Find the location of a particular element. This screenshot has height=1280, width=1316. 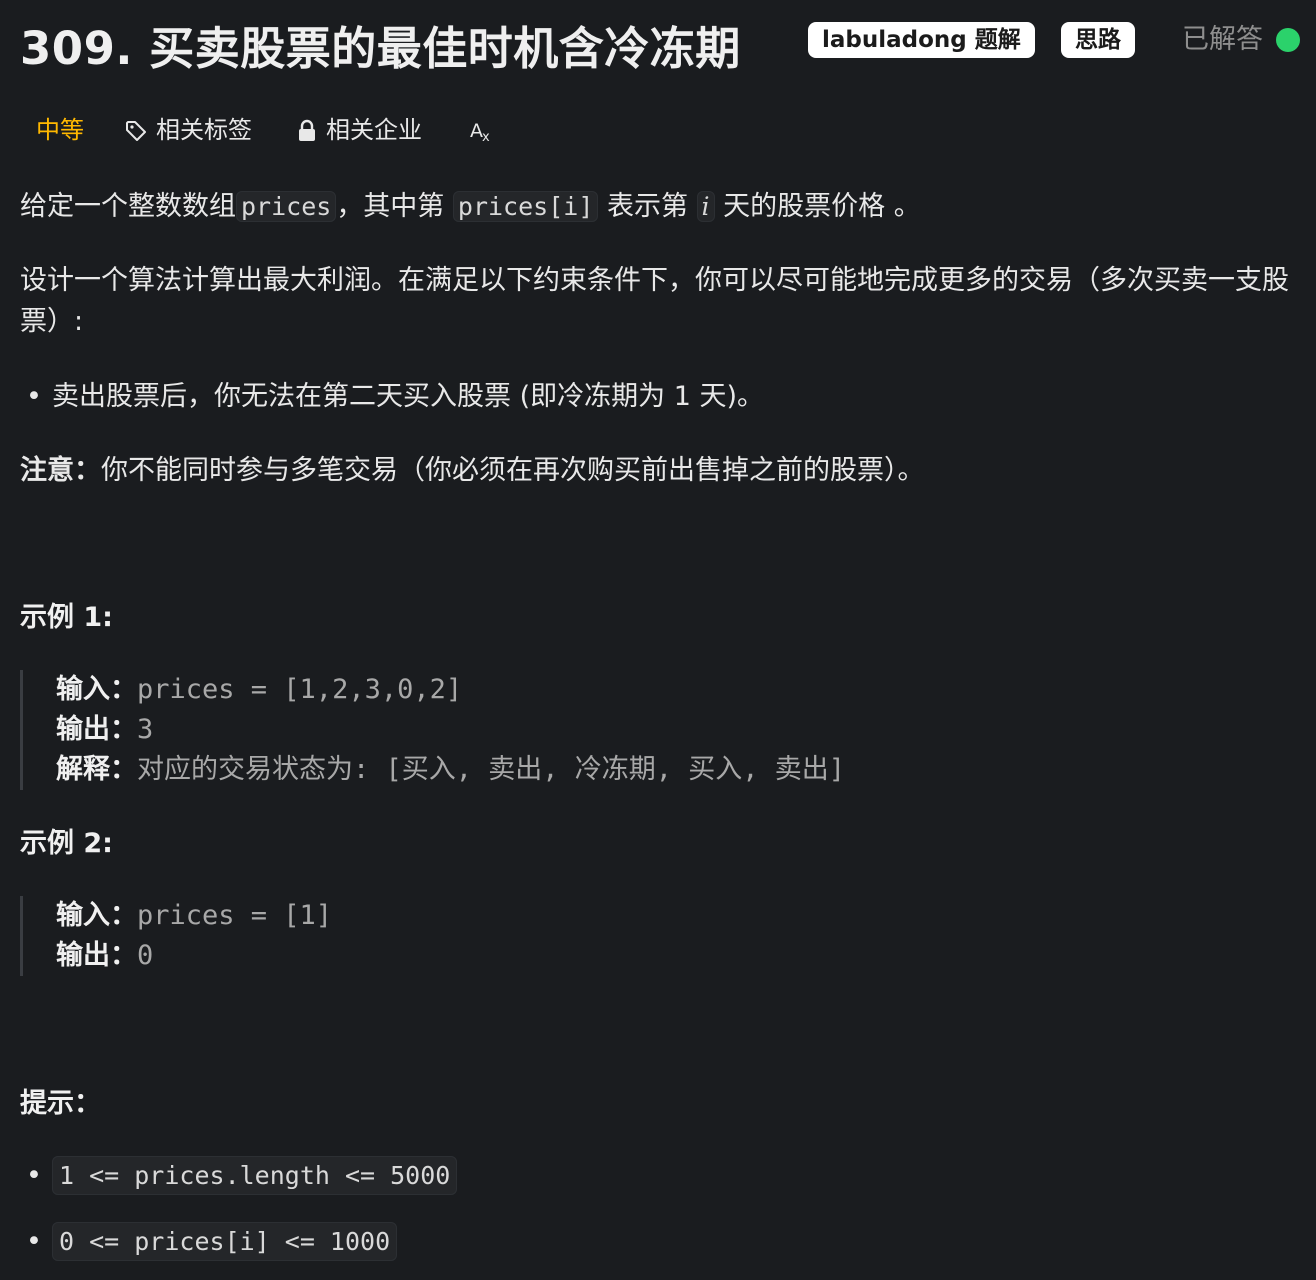

hint-code: 1 <= prices.length <= 5000 is located at coordinates (255, 1175).